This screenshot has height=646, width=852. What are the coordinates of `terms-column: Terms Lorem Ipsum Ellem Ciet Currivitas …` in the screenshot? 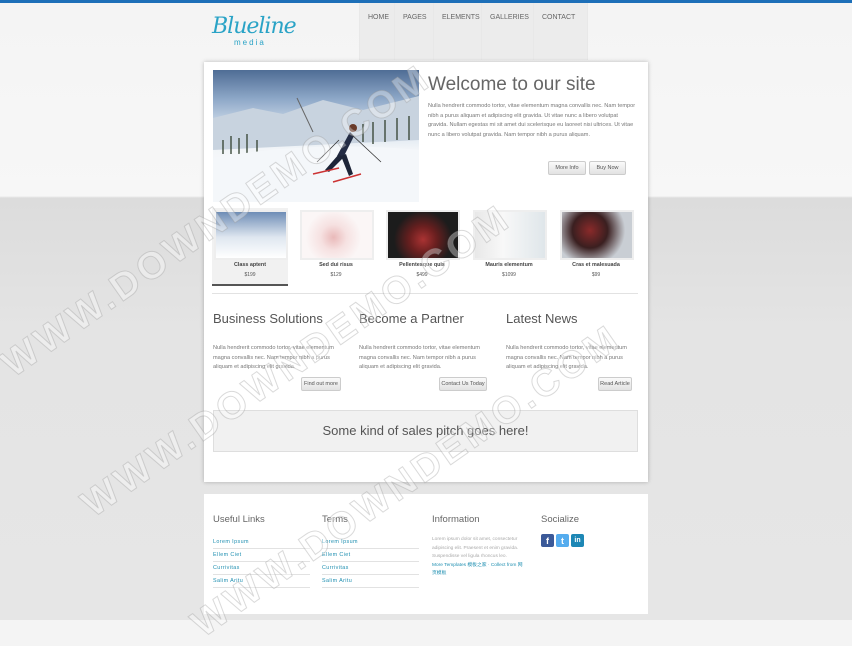 It's located at (372, 551).